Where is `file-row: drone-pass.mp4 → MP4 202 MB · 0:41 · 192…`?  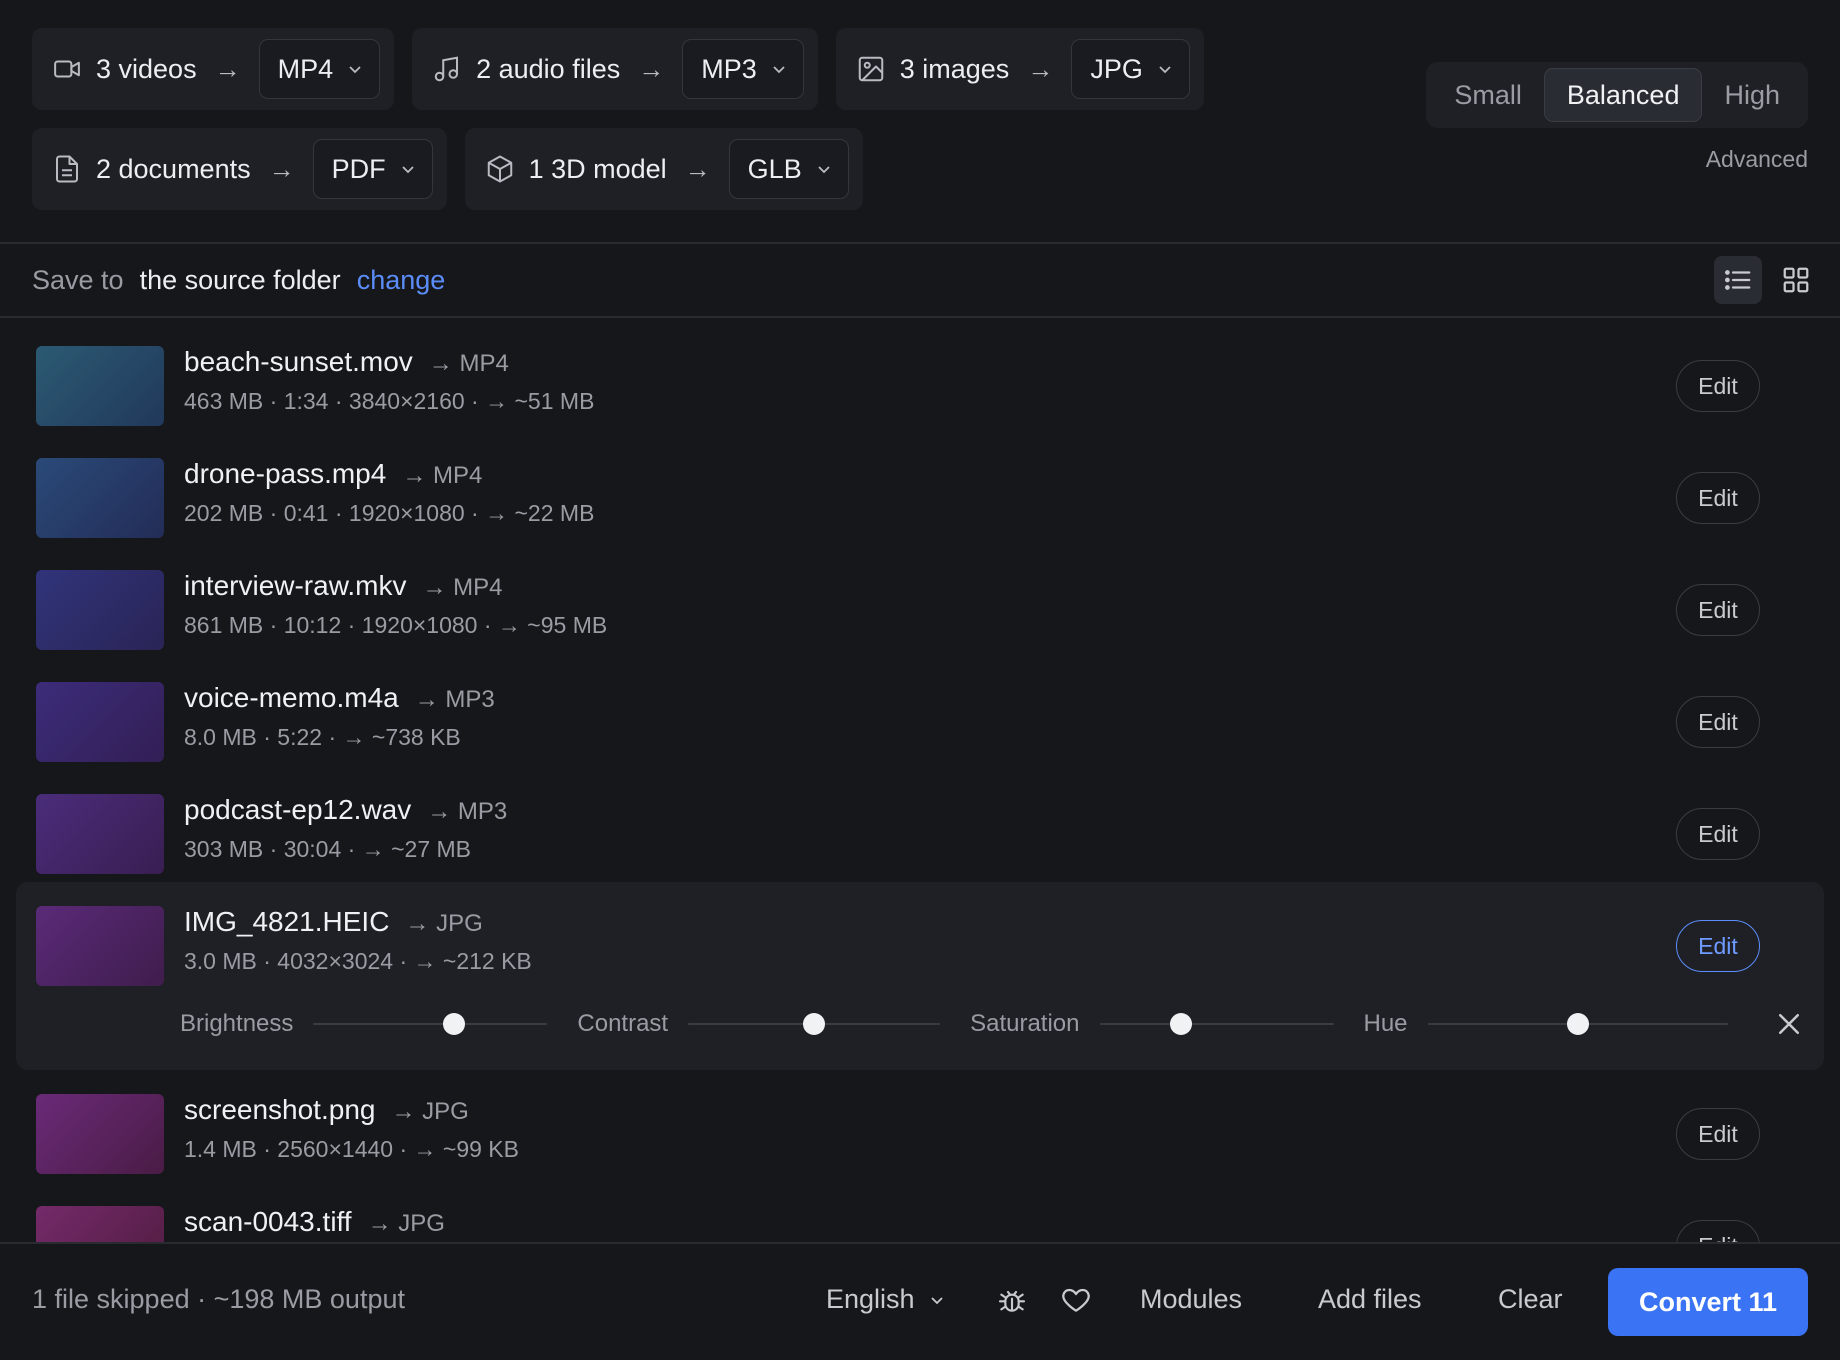
file-row: drone-pass.mp4 → MP4 202 MB · 0:41 · 192… is located at coordinates (920, 490).